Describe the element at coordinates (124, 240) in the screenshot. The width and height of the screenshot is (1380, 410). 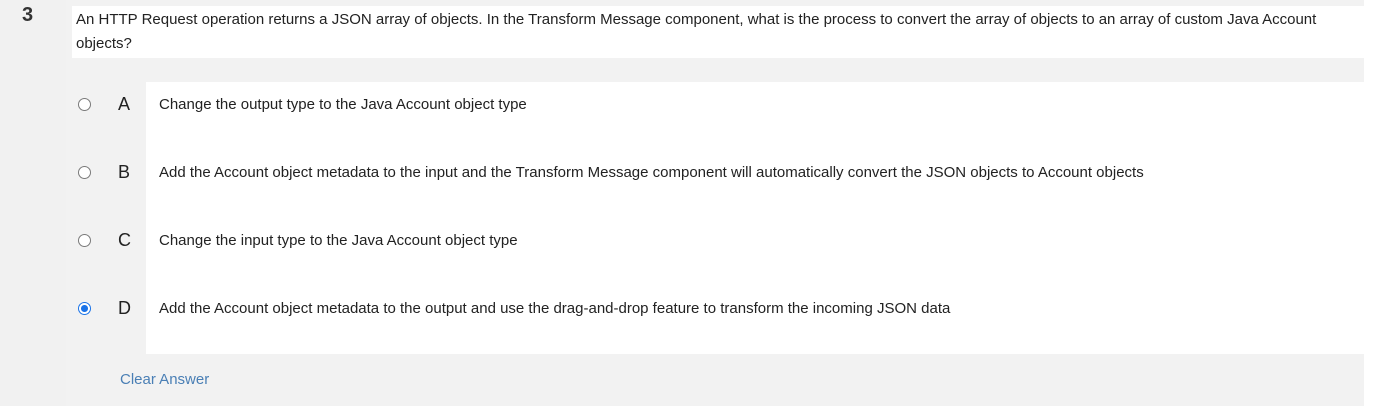
I see `option-letter: C` at that location.